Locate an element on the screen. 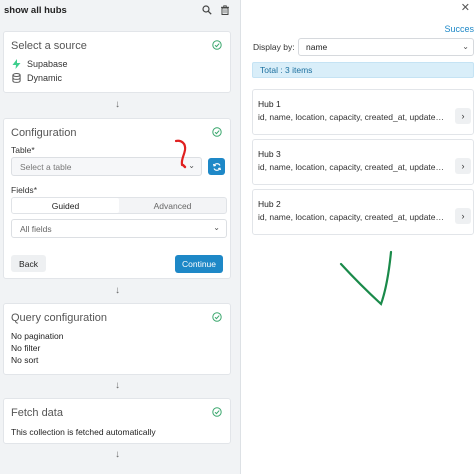  display-by-select: name ⌄ is located at coordinates (386, 47).